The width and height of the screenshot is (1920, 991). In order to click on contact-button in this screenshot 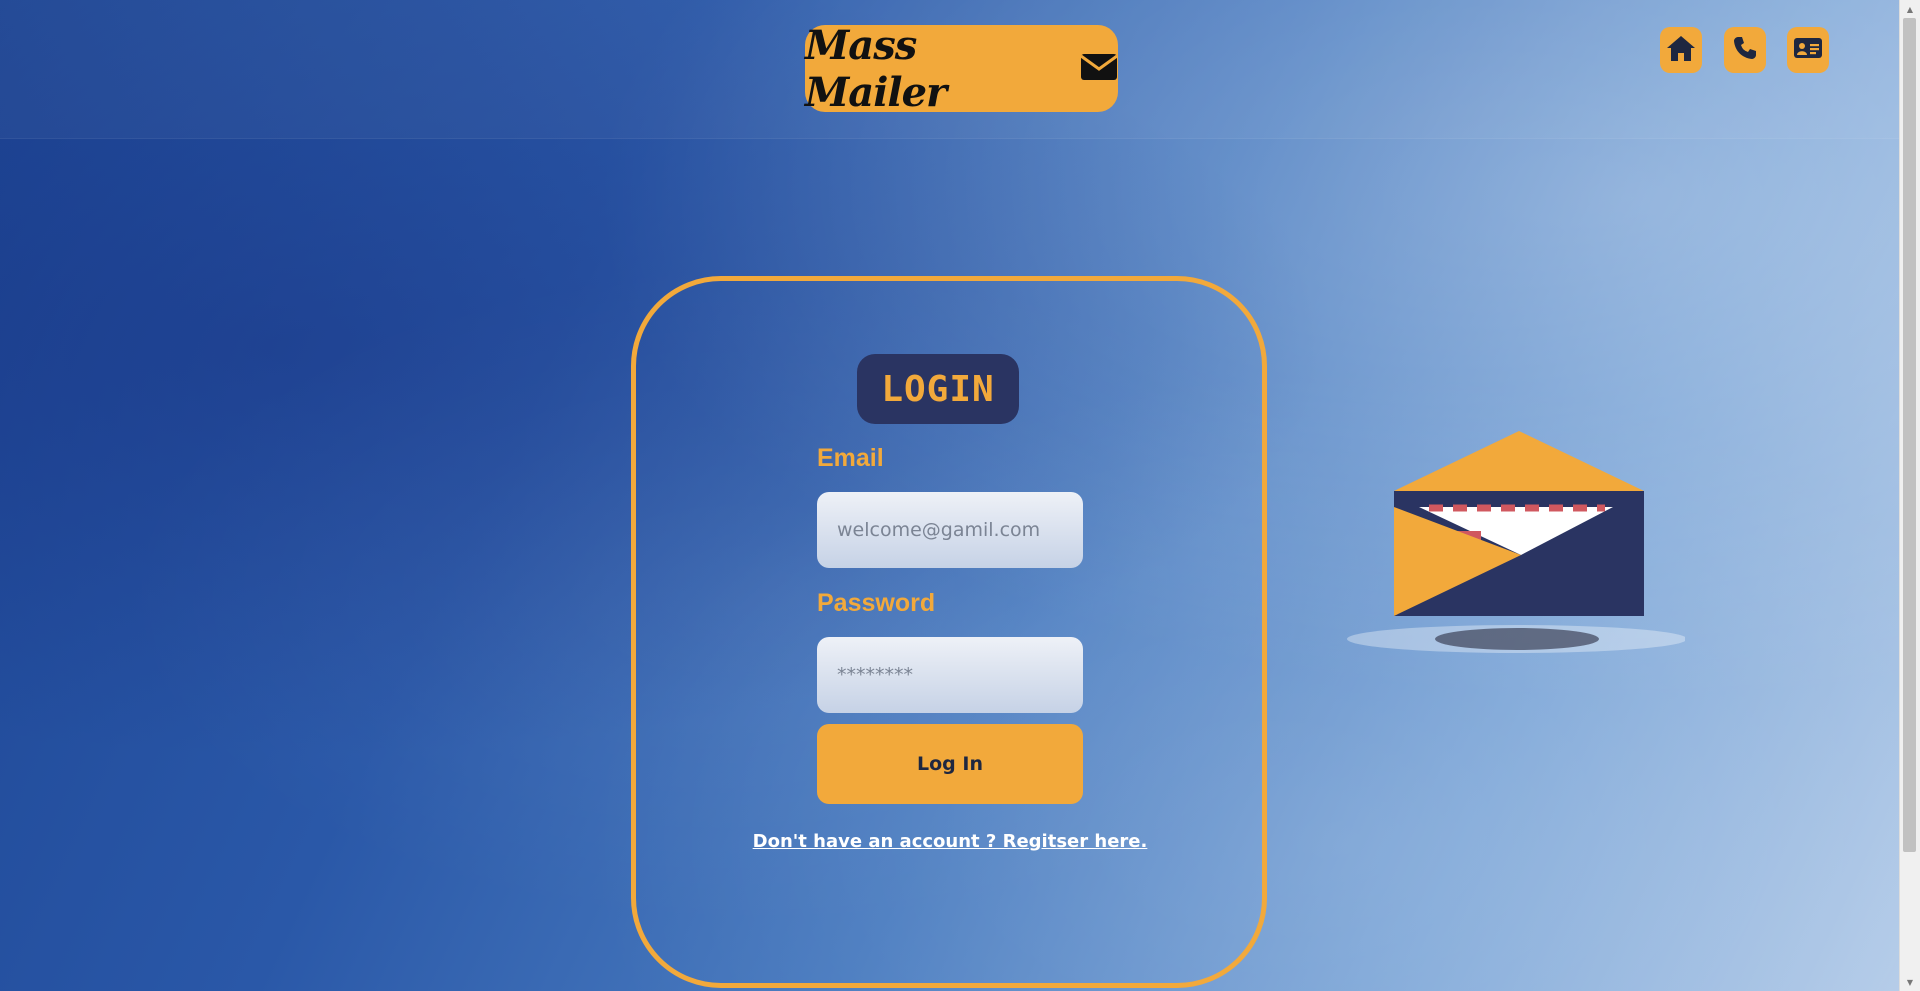, I will do `click(1808, 50)`.